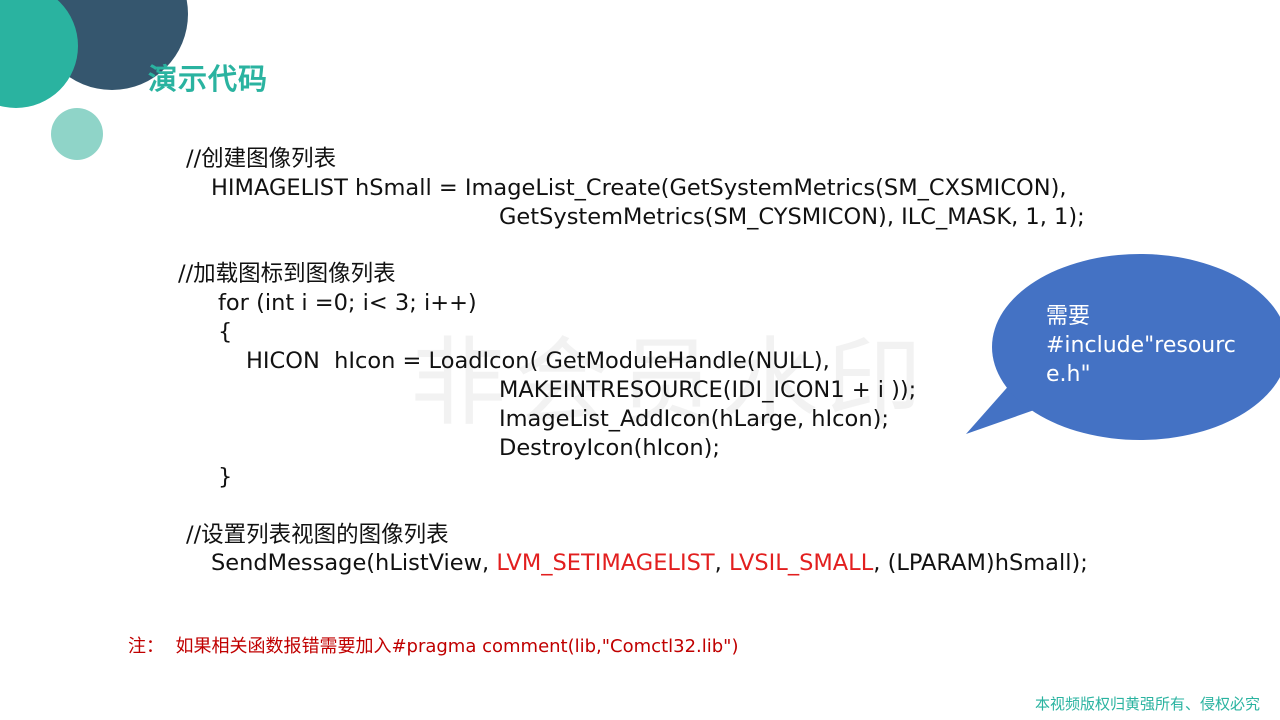 The height and width of the screenshot is (720, 1280). I want to click on sendmessage-flag: LVSIL_SMALL, so click(801, 563).